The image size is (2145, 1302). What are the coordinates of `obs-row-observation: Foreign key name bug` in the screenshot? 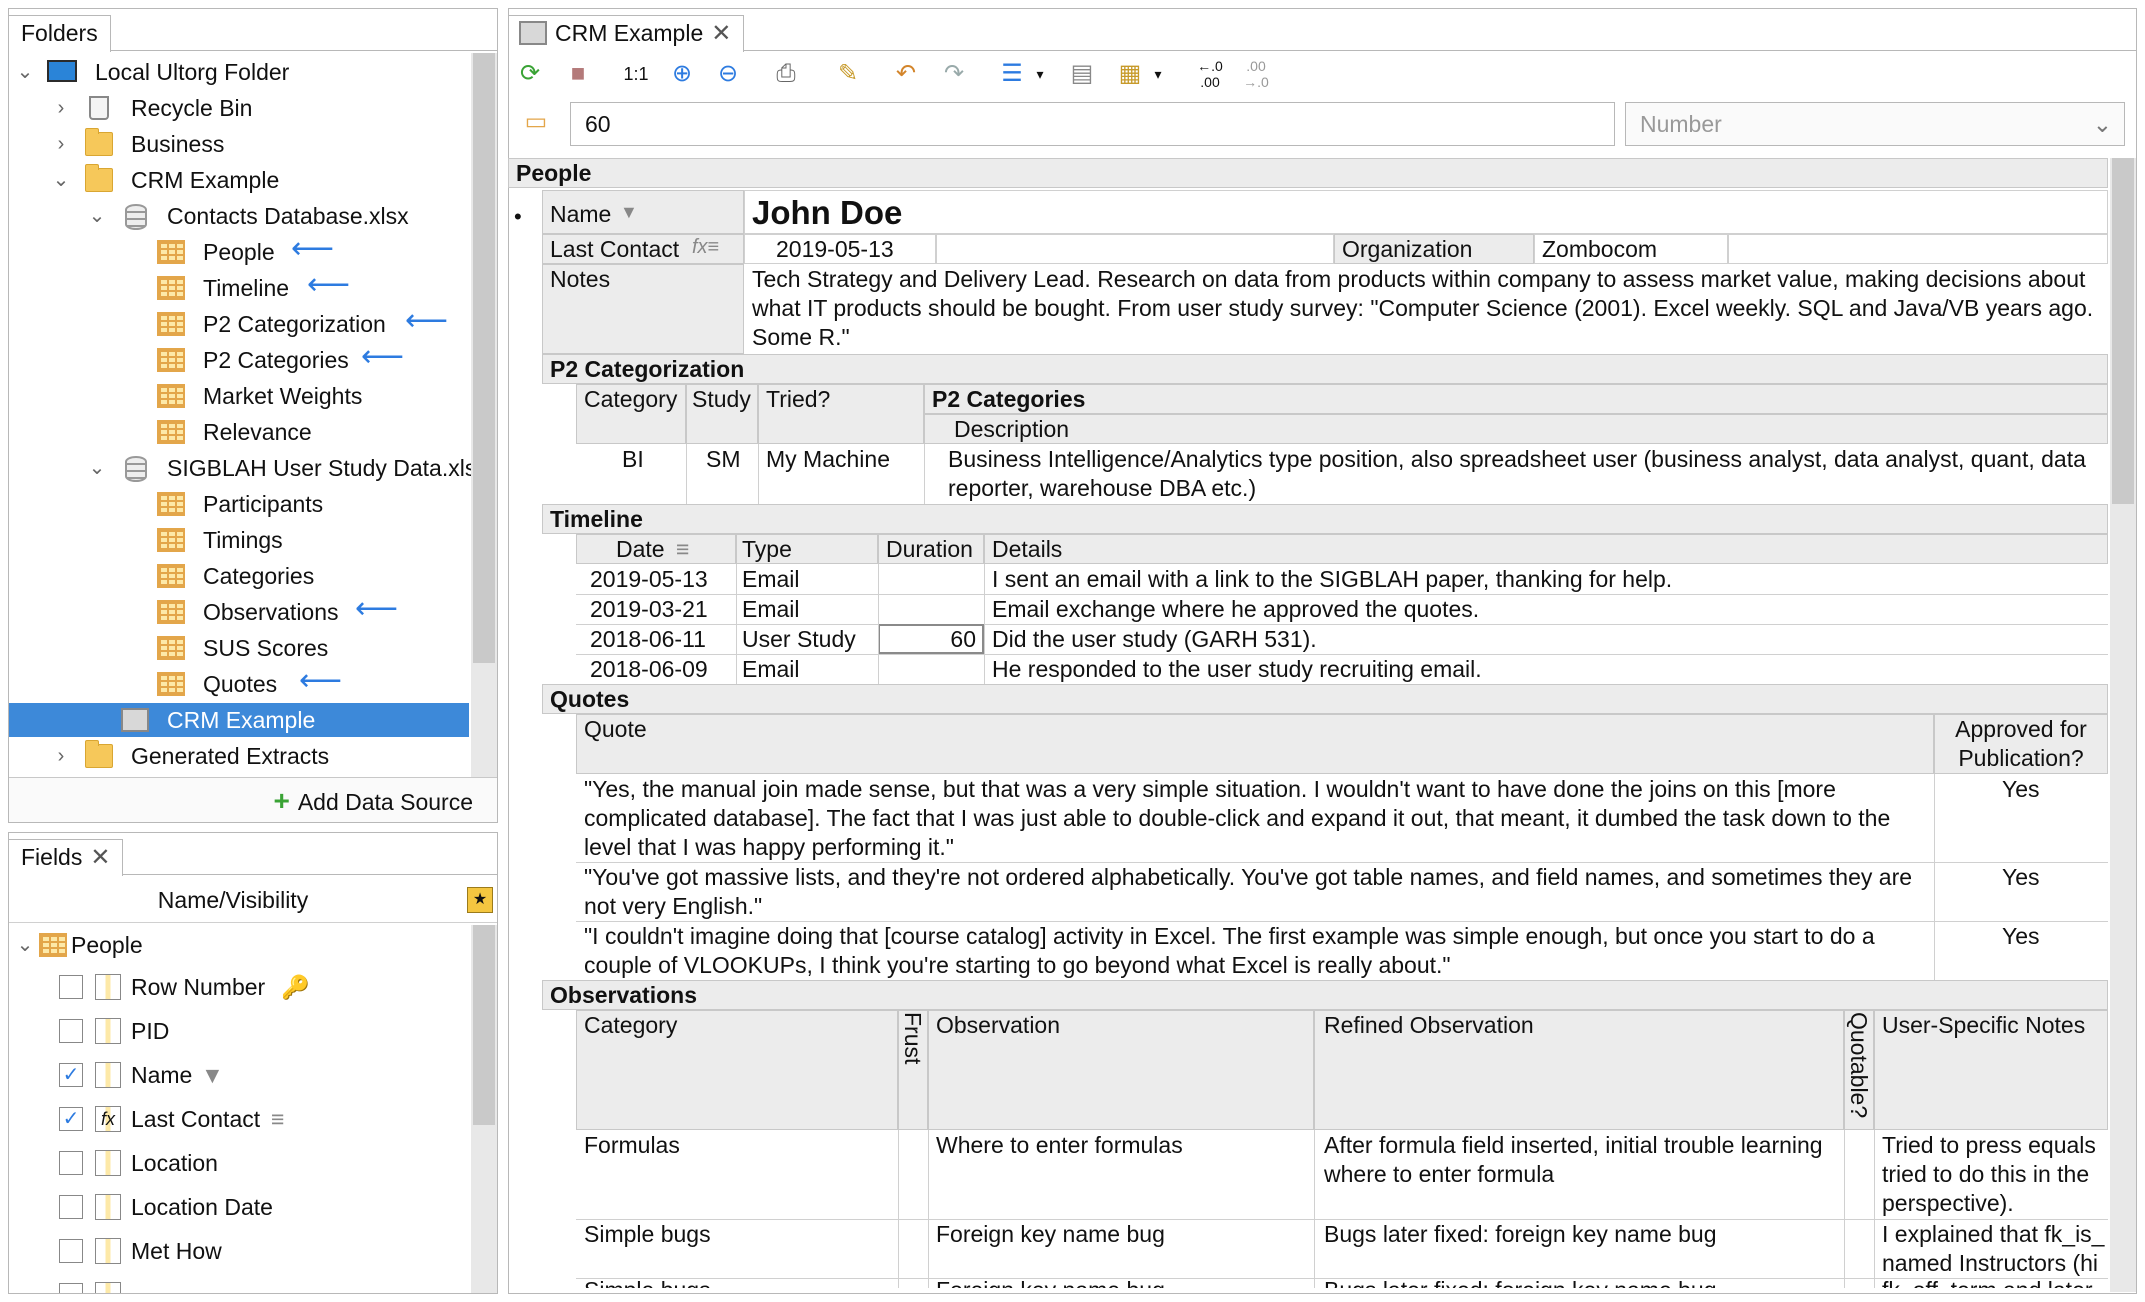 It's located at (1050, 1234).